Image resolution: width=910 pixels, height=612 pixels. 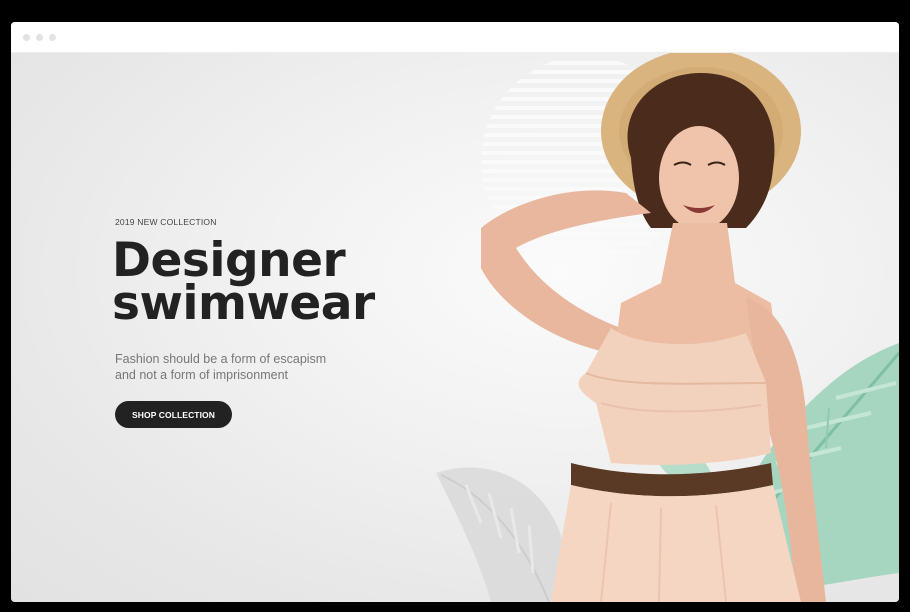 What do you see at coordinates (699, 178) in the screenshot?
I see `face` at bounding box center [699, 178].